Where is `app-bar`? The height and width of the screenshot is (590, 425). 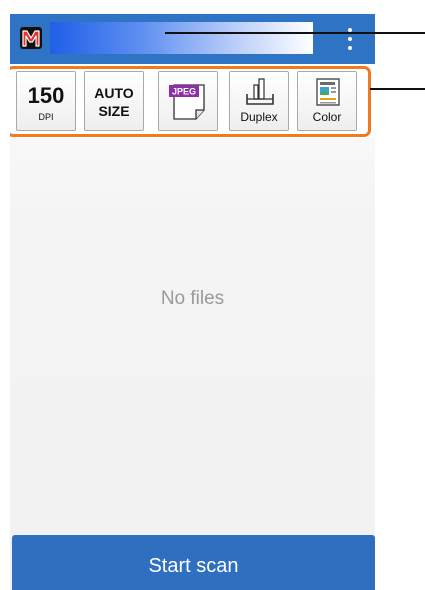
app-bar is located at coordinates (192, 39).